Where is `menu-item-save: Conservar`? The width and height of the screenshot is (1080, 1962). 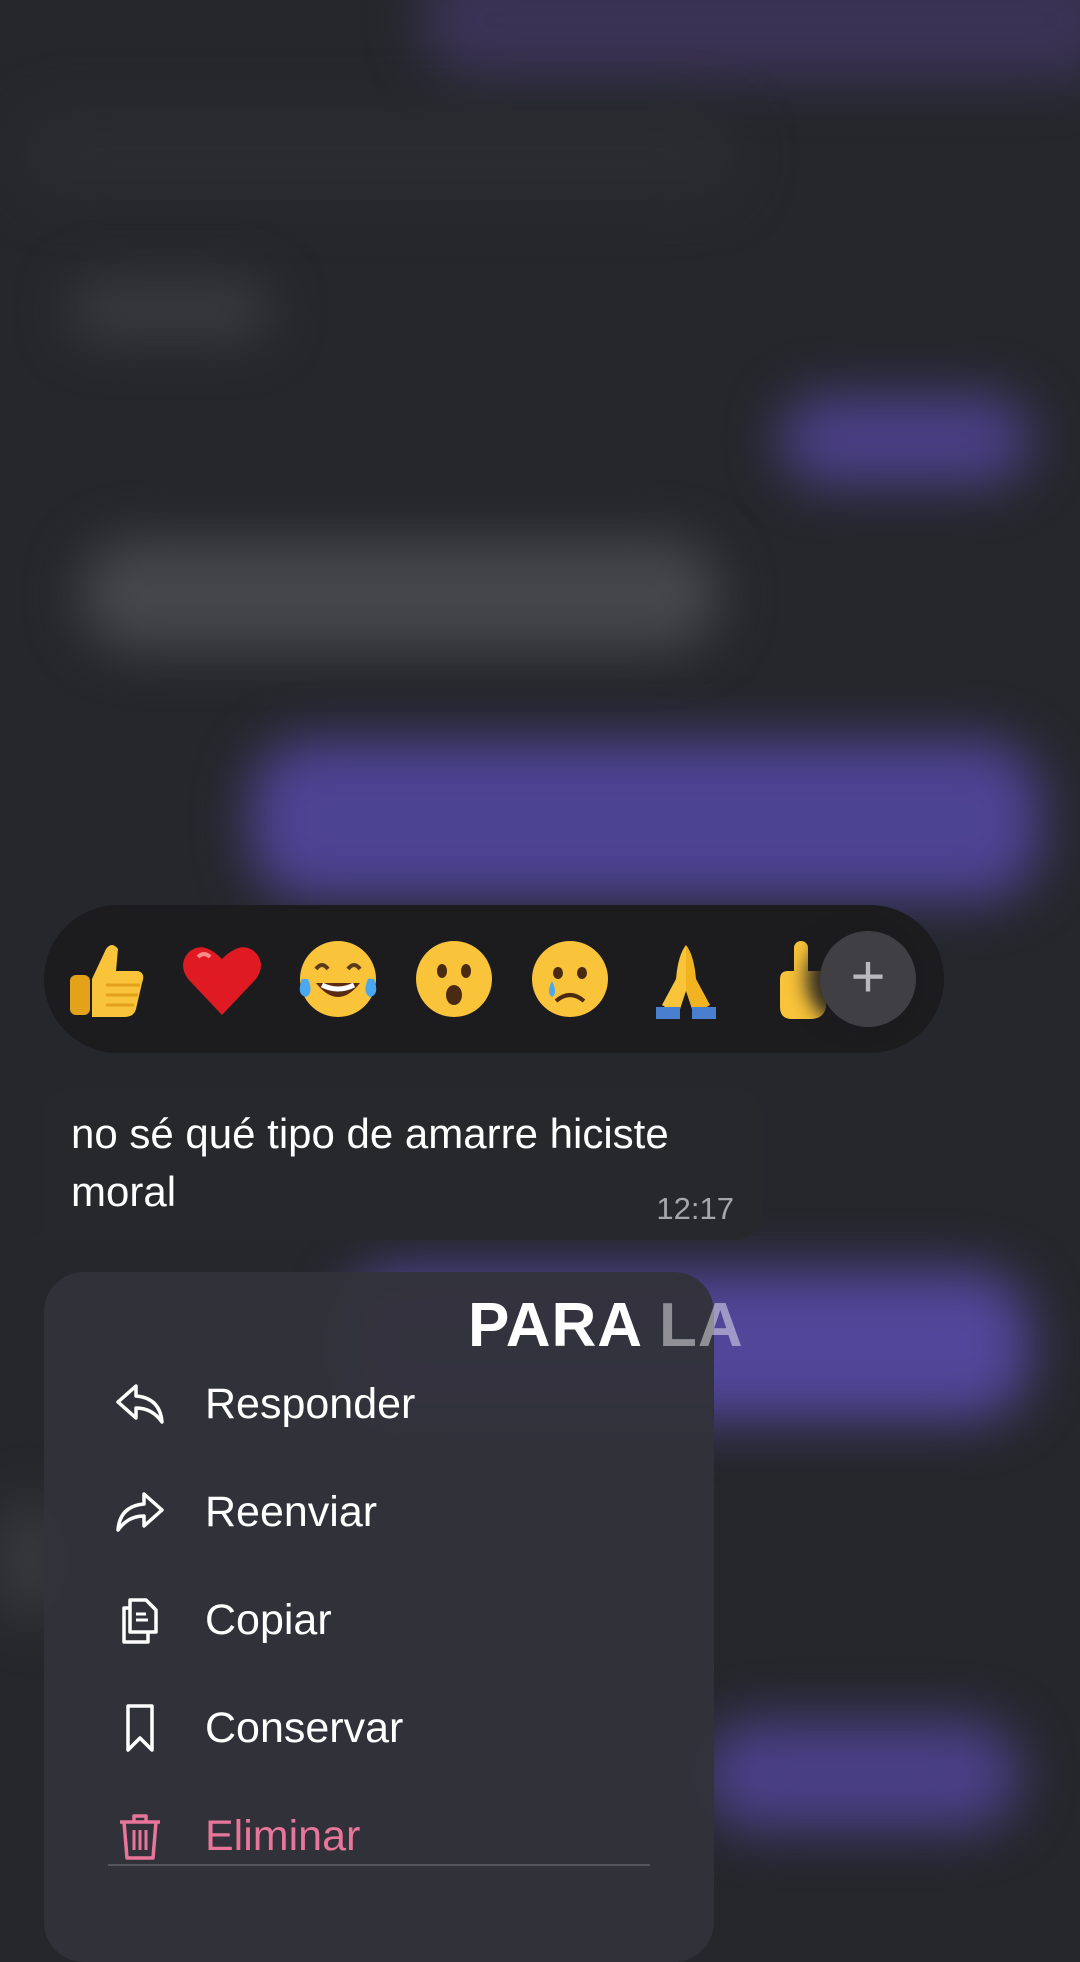 menu-item-save: Conservar is located at coordinates (379, 1728).